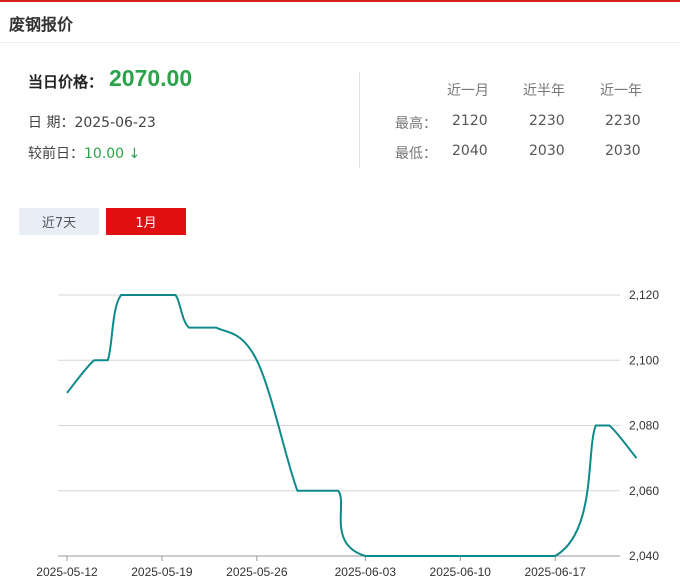  Describe the element at coordinates (340, 1) in the screenshot. I see `header-accent-line` at that location.